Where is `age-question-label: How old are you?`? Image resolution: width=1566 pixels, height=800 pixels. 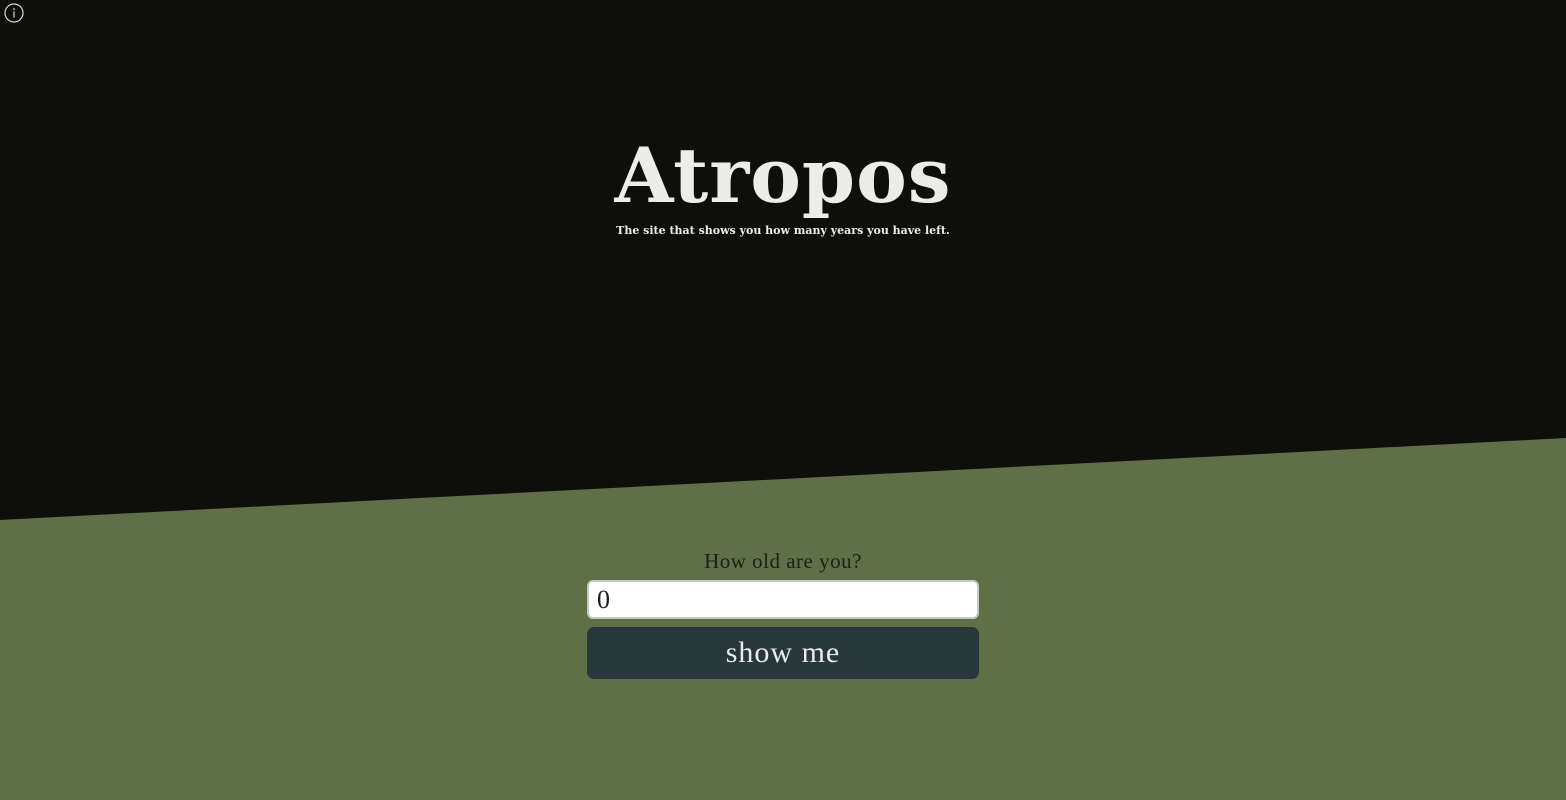 age-question-label: How old are you? is located at coordinates (783, 561).